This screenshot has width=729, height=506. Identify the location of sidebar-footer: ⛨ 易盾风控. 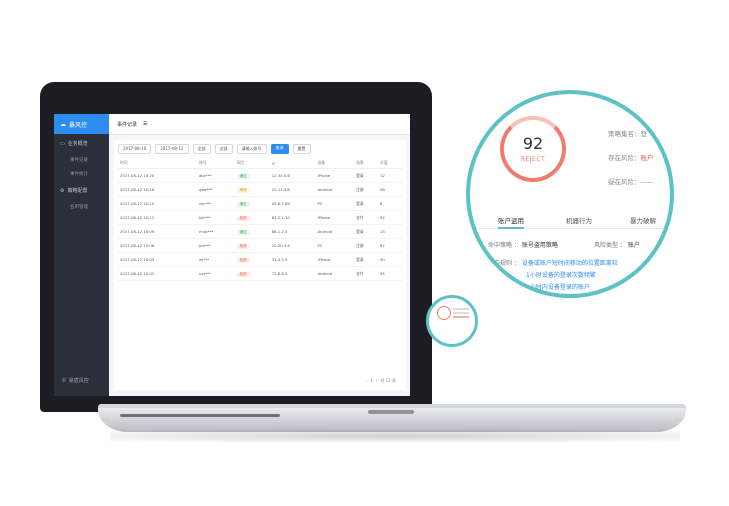
(75, 381).